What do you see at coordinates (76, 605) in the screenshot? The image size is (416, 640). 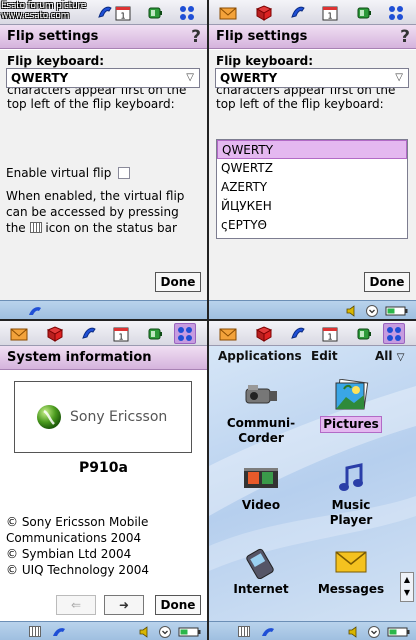 I see `back-button: ⇐` at bounding box center [76, 605].